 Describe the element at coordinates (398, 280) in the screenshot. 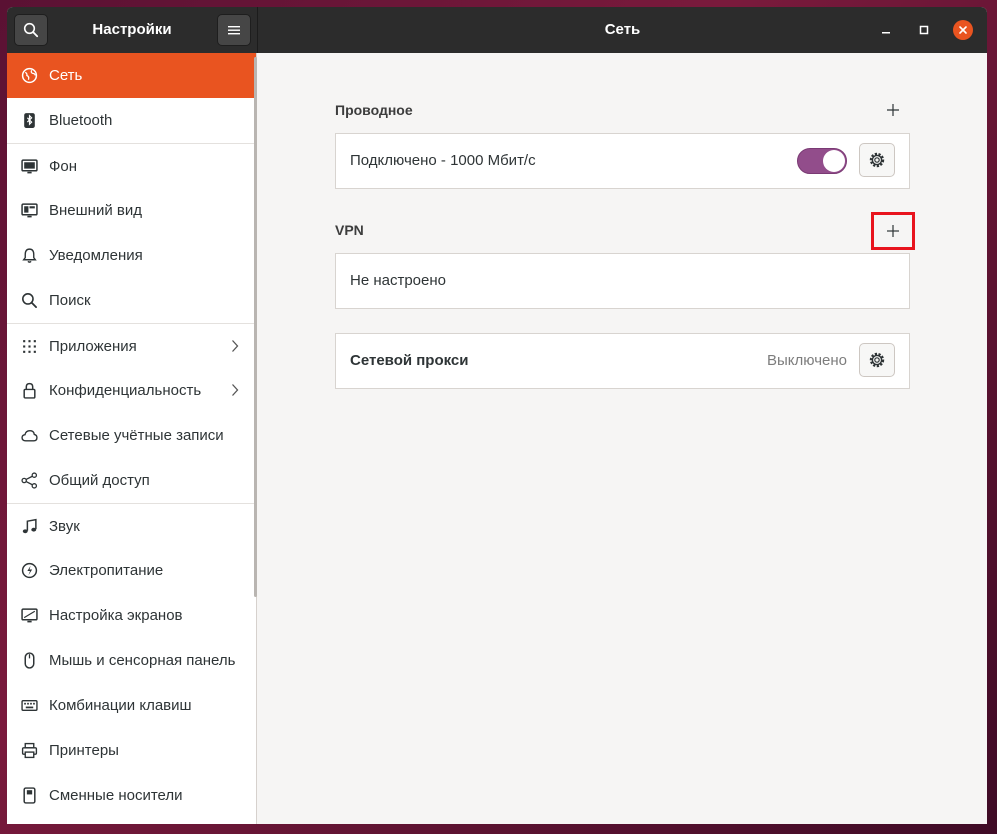

I see `vpn-empty-label: Не настроено` at that location.